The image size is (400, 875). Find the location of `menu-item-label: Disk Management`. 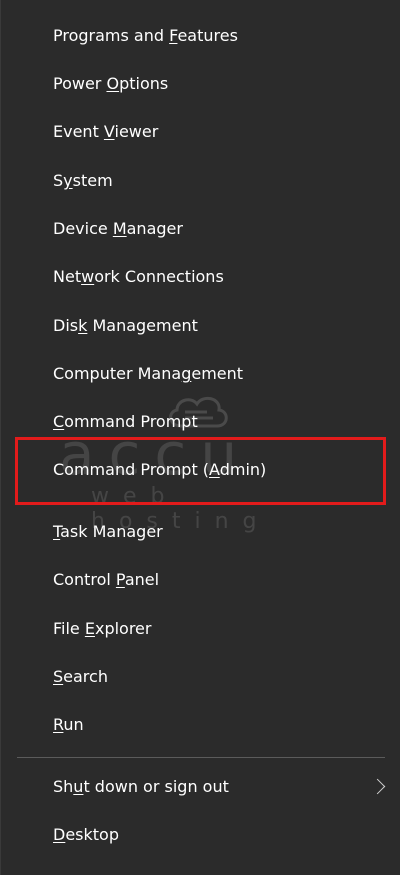

menu-item-label: Disk Management is located at coordinates (125, 325).